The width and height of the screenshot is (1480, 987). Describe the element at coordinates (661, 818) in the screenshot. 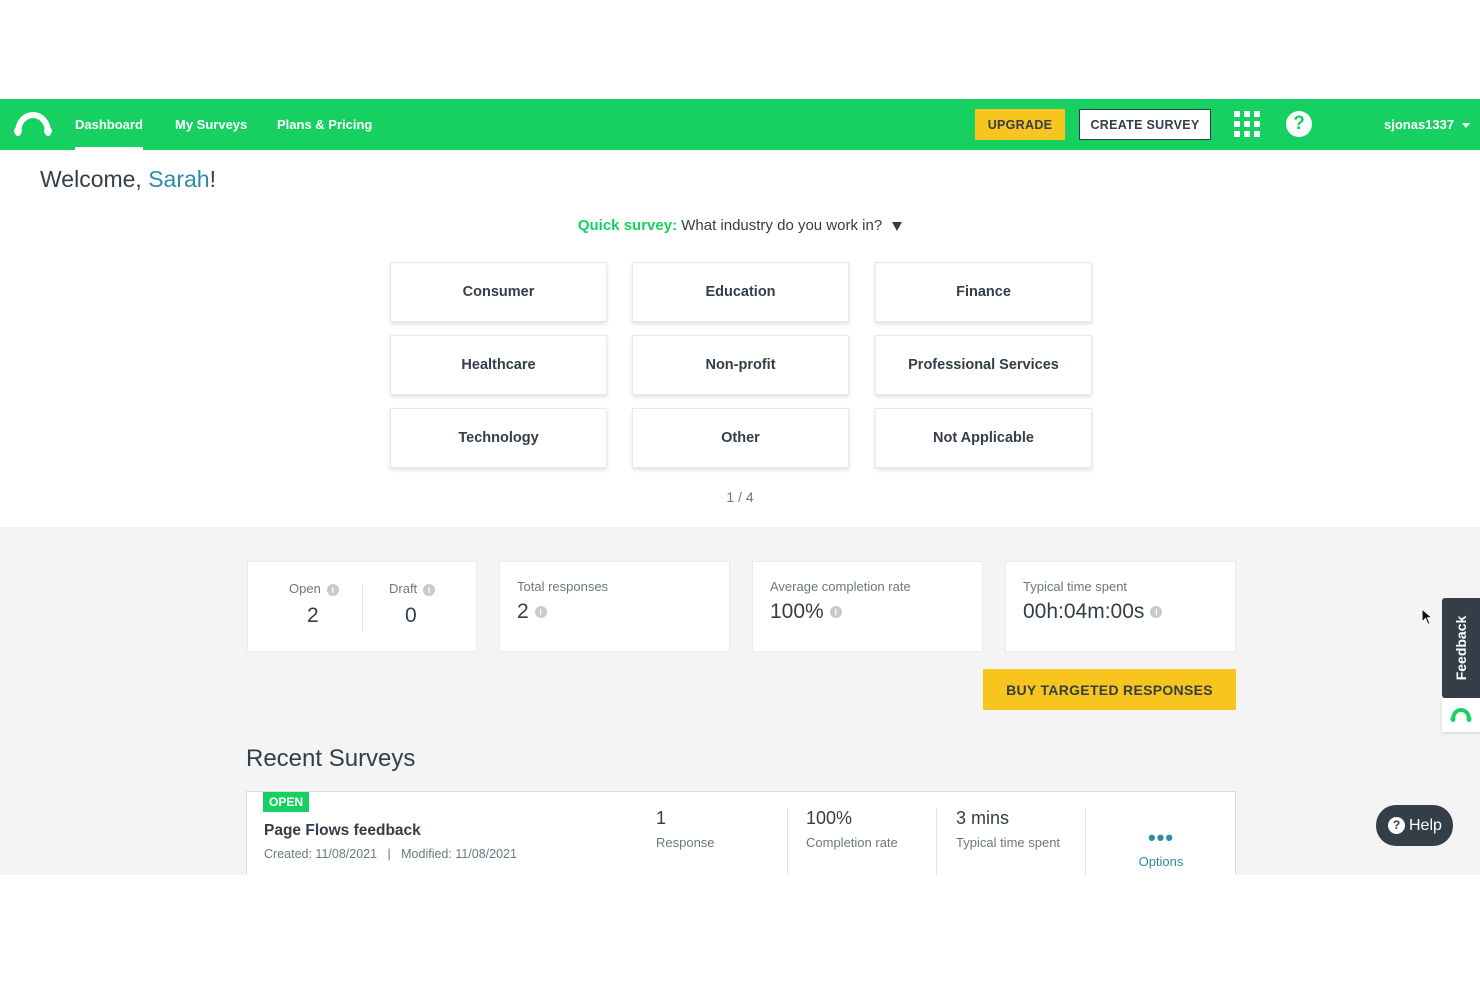

I see `responses-value: 1` at that location.